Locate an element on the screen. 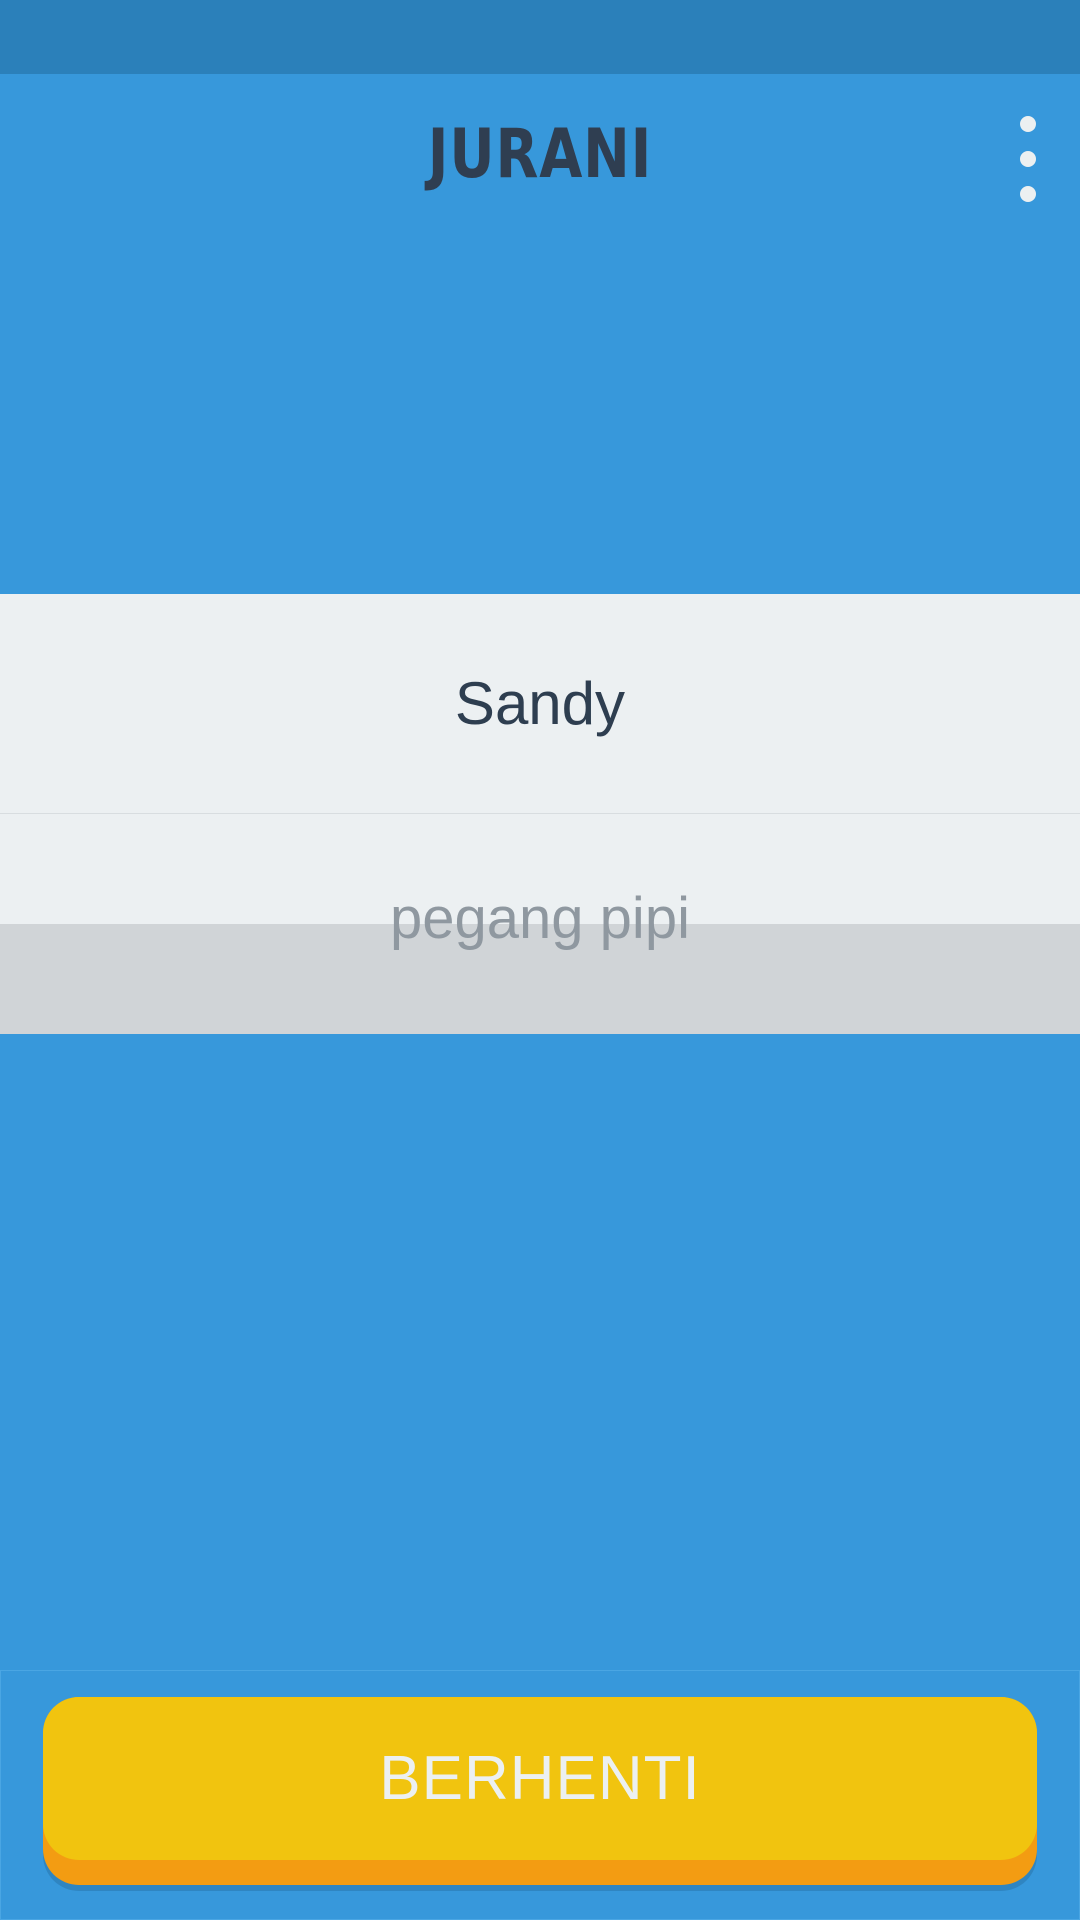 Image resolution: width=1080 pixels, height=1920 pixels. player-panel: Sandy is located at coordinates (540, 704).